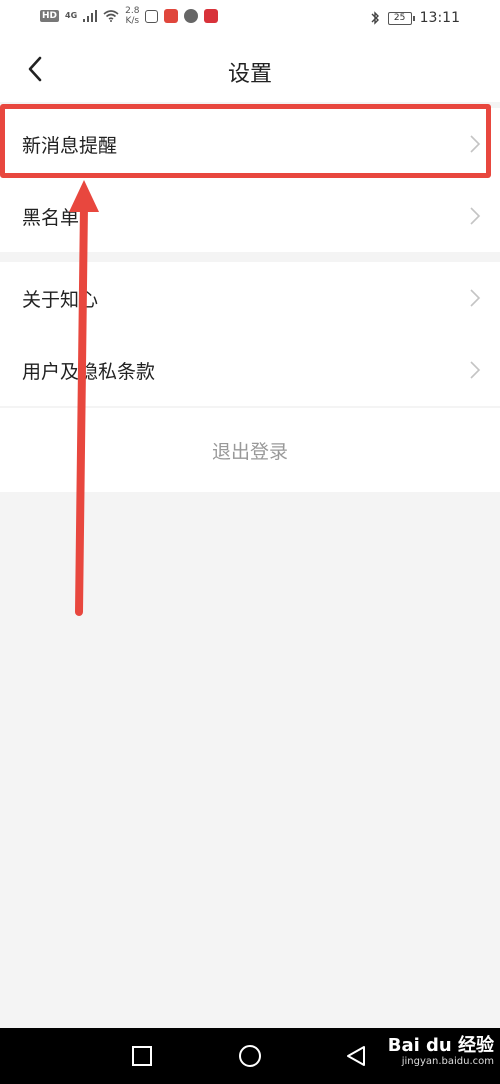  Describe the element at coordinates (375, 18) in the screenshot. I see `bluetooth-icon` at that location.